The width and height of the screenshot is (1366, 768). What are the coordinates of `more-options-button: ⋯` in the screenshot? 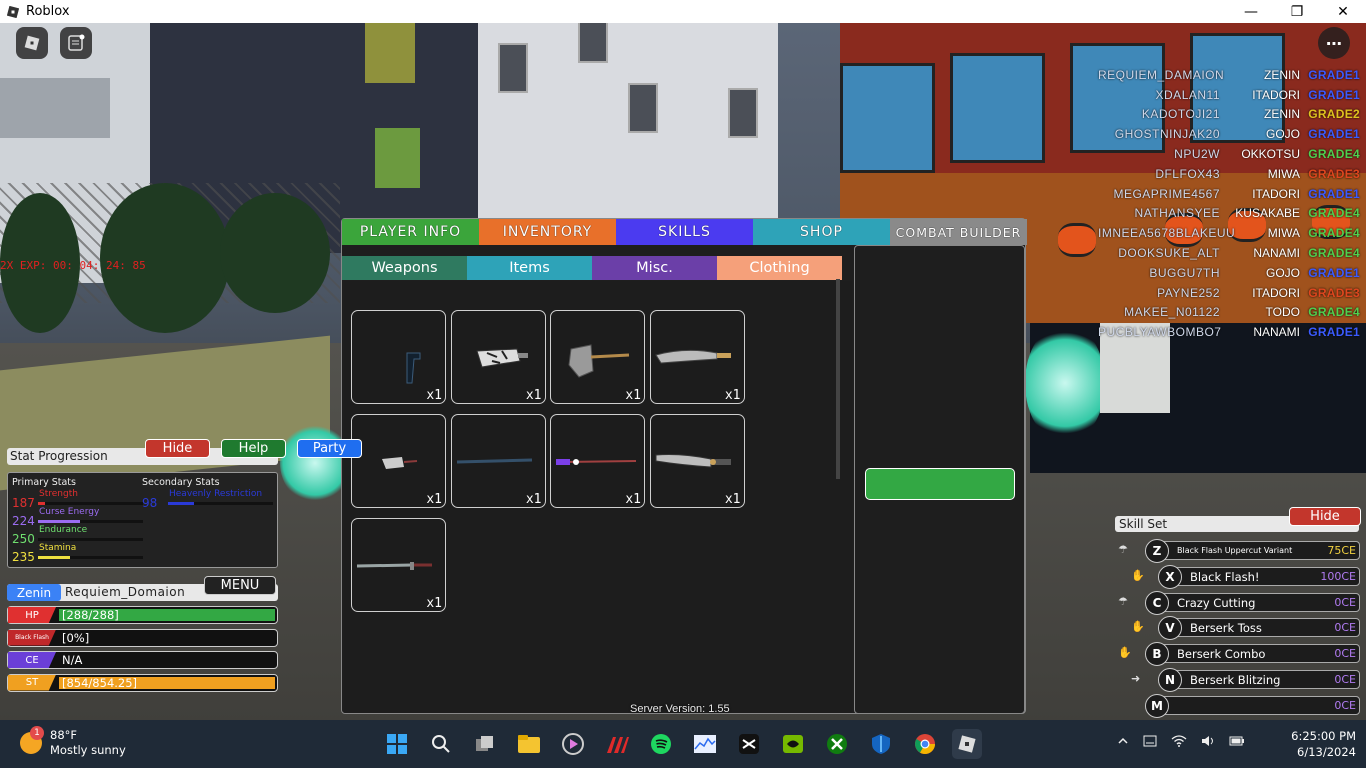 It's located at (1334, 43).